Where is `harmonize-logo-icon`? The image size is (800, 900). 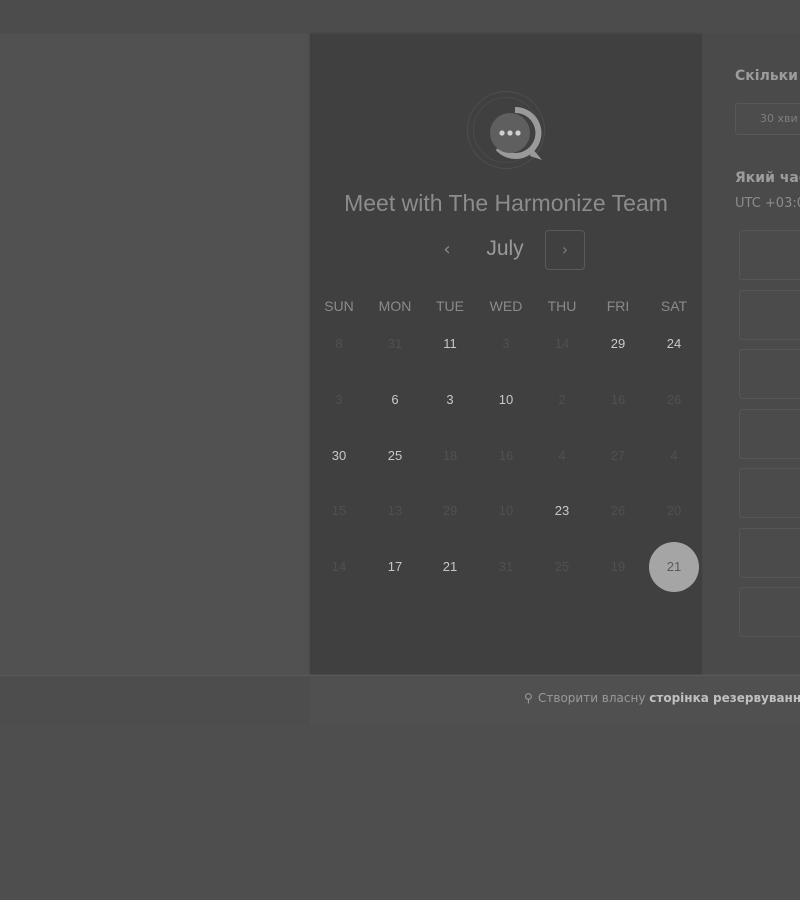
harmonize-logo-icon is located at coordinates (516, 133).